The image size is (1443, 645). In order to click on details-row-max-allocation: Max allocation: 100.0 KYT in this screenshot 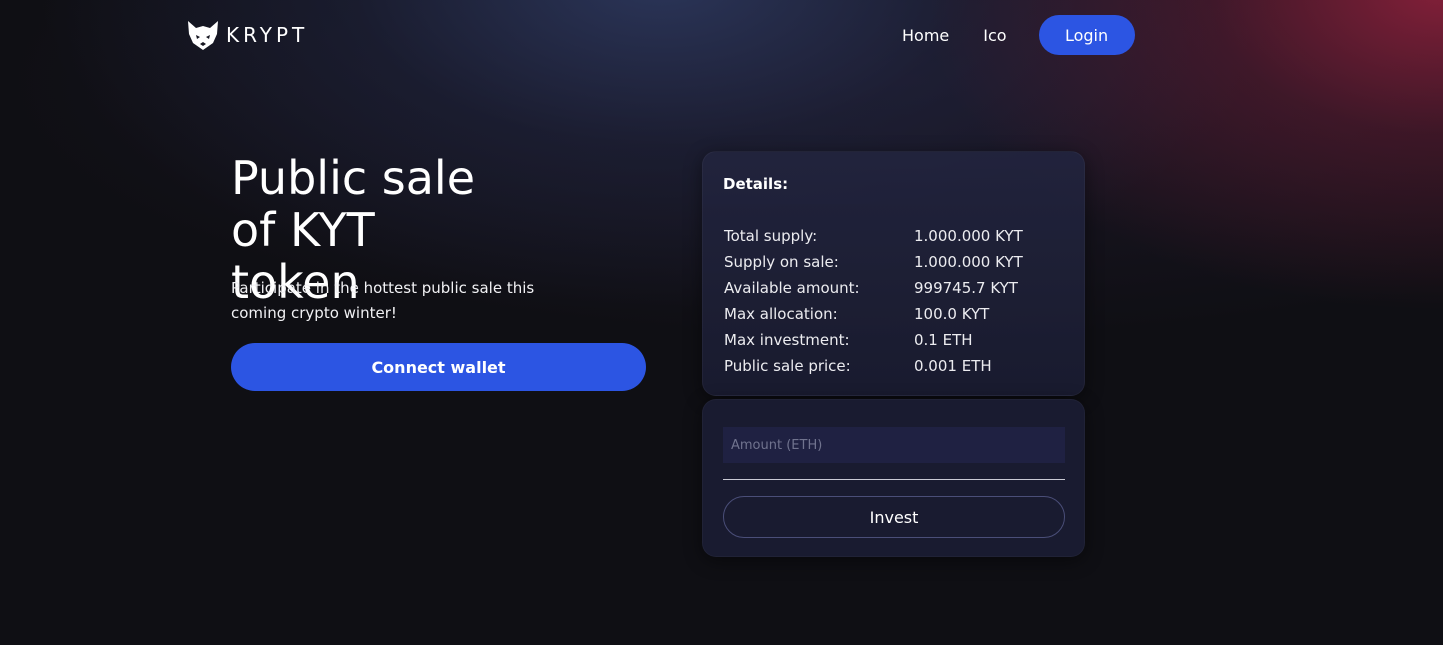, I will do `click(894, 314)`.